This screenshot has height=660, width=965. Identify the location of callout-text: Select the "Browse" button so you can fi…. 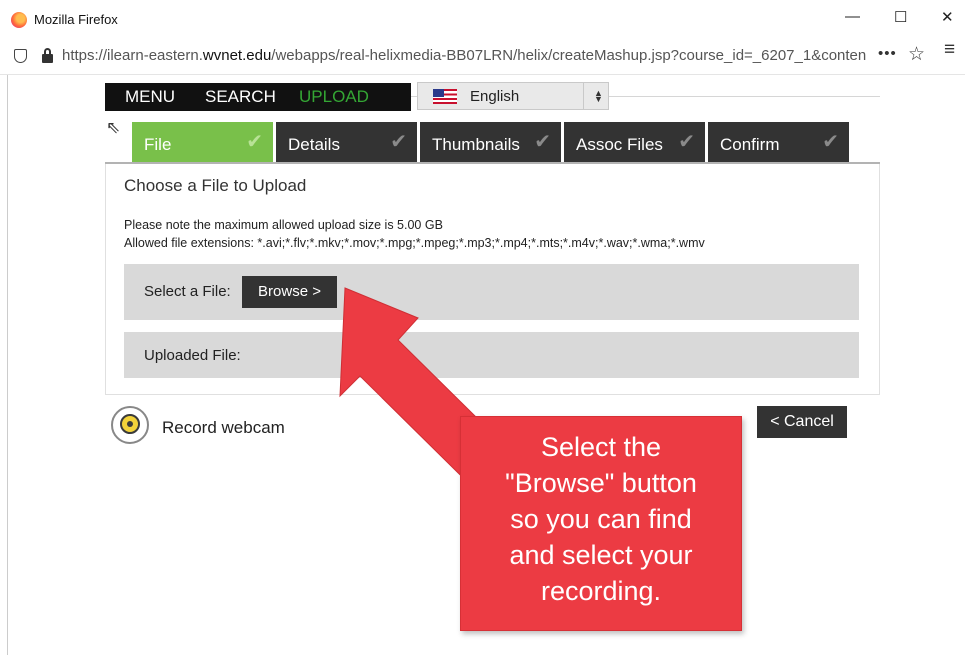
(601, 519).